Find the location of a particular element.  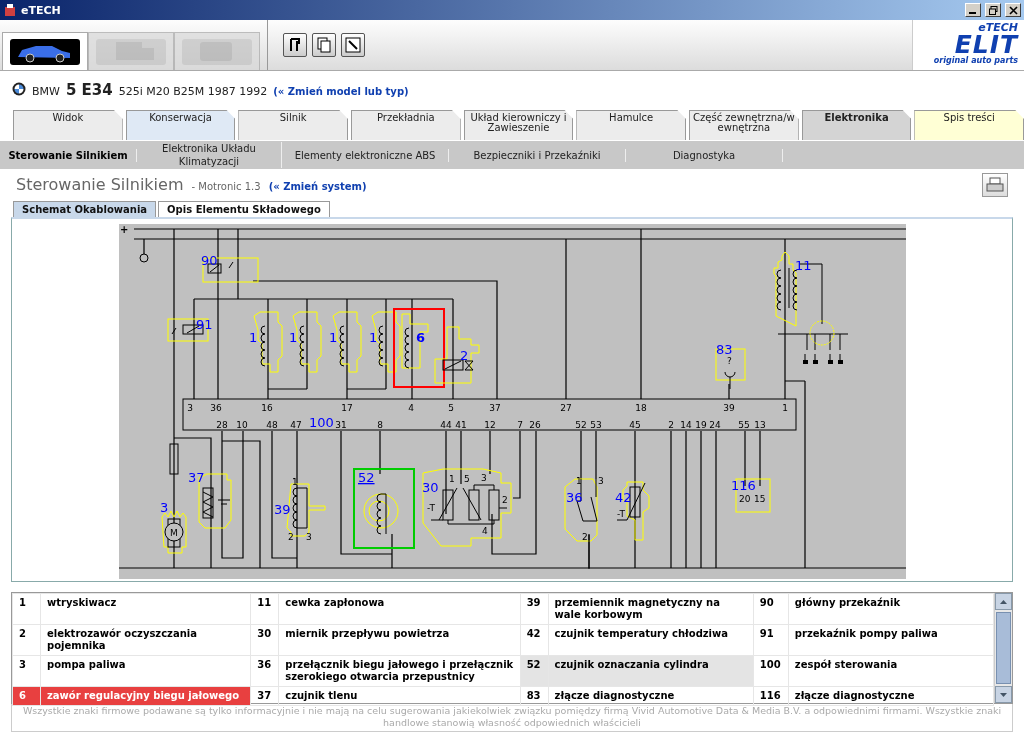

part-name: cewka zapłonowa is located at coordinates (399, 609).